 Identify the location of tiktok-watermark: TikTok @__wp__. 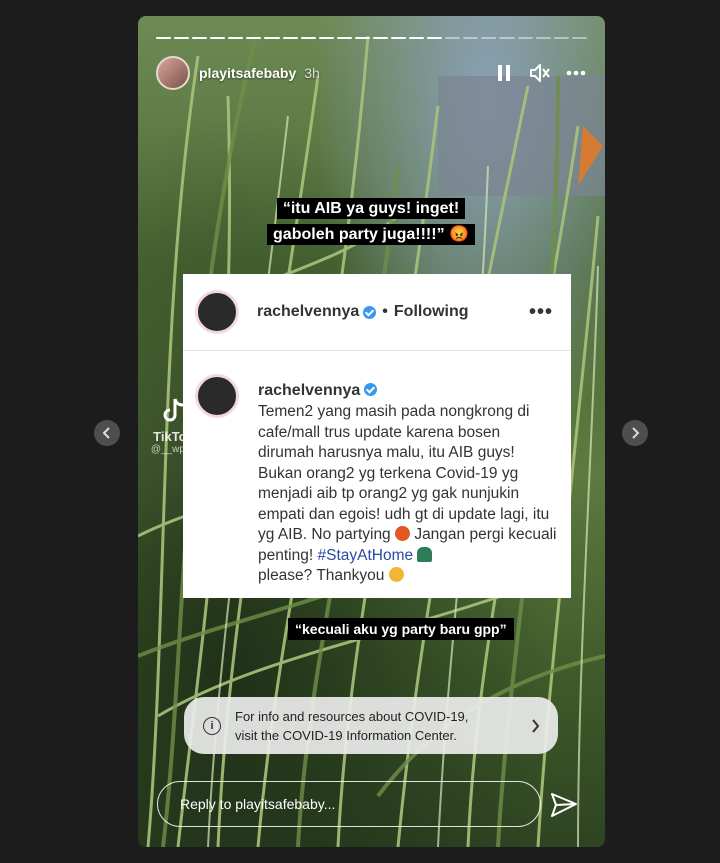
(173, 426).